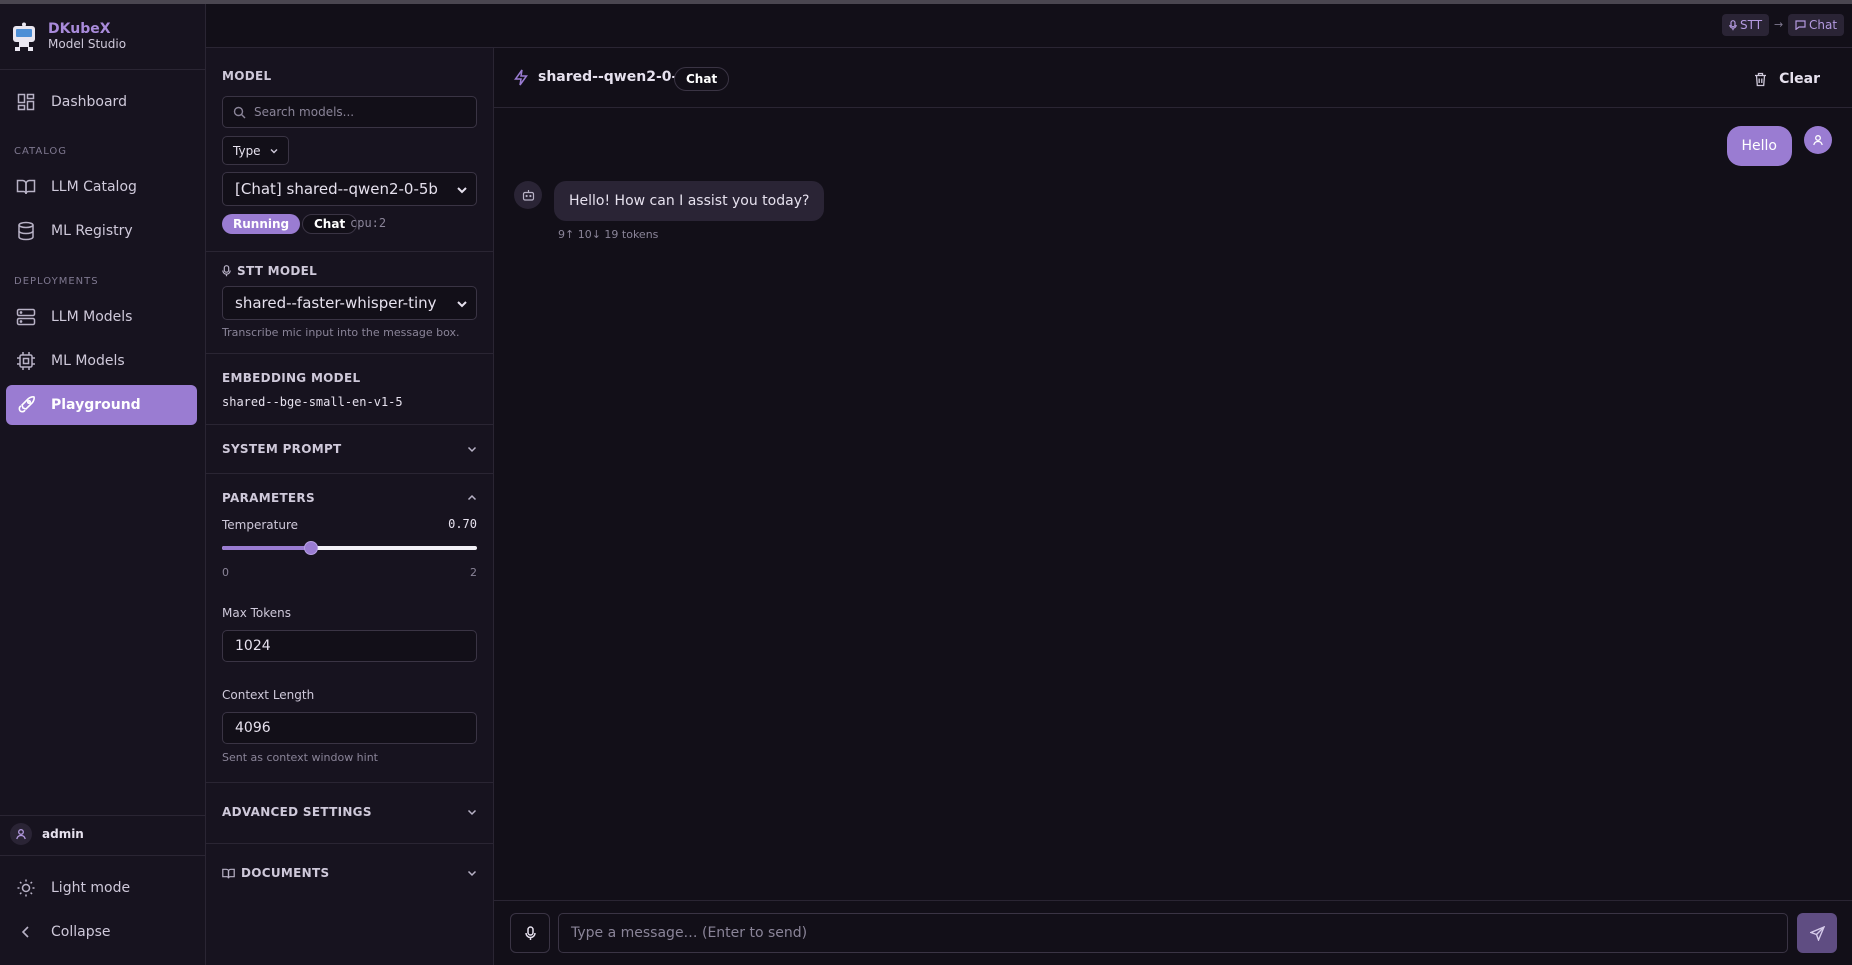 Image resolution: width=1852 pixels, height=965 pixels. Describe the element at coordinates (1779, 24) in the screenshot. I see `pipeline-arrow: →` at that location.